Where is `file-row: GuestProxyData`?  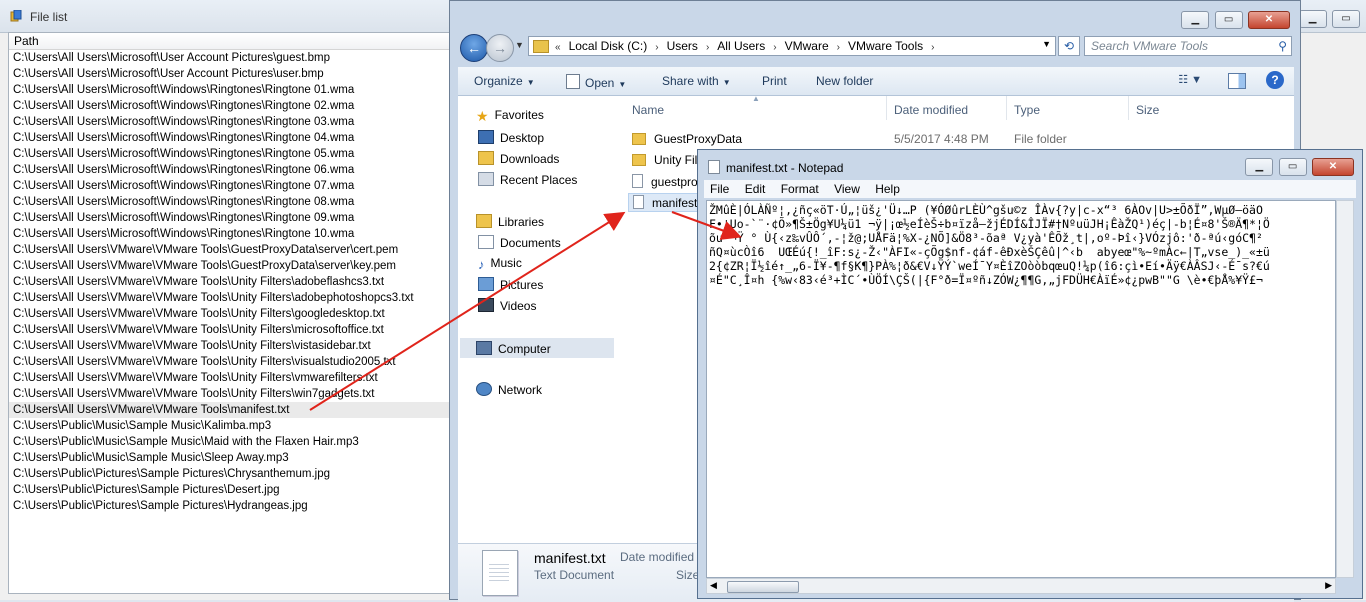 file-row: GuestProxyData is located at coordinates (687, 139).